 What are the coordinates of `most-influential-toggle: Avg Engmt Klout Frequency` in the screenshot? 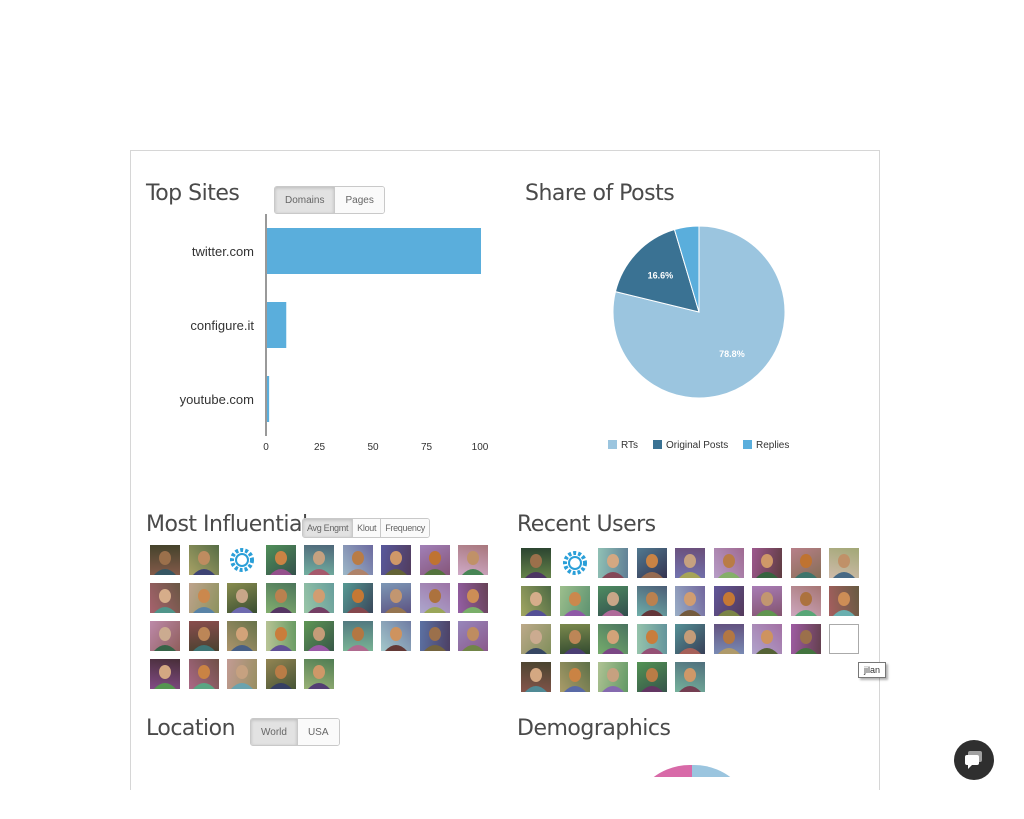 It's located at (366, 528).